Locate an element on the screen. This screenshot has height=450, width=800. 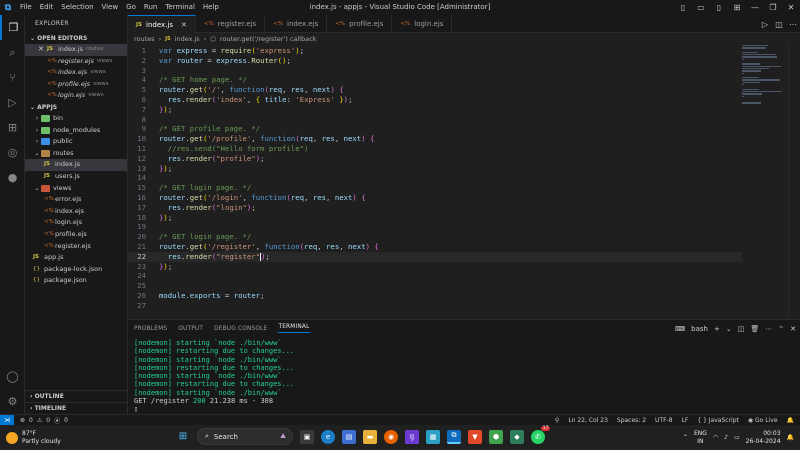
file-item: <% index.ejs is located at coordinates (76, 212).